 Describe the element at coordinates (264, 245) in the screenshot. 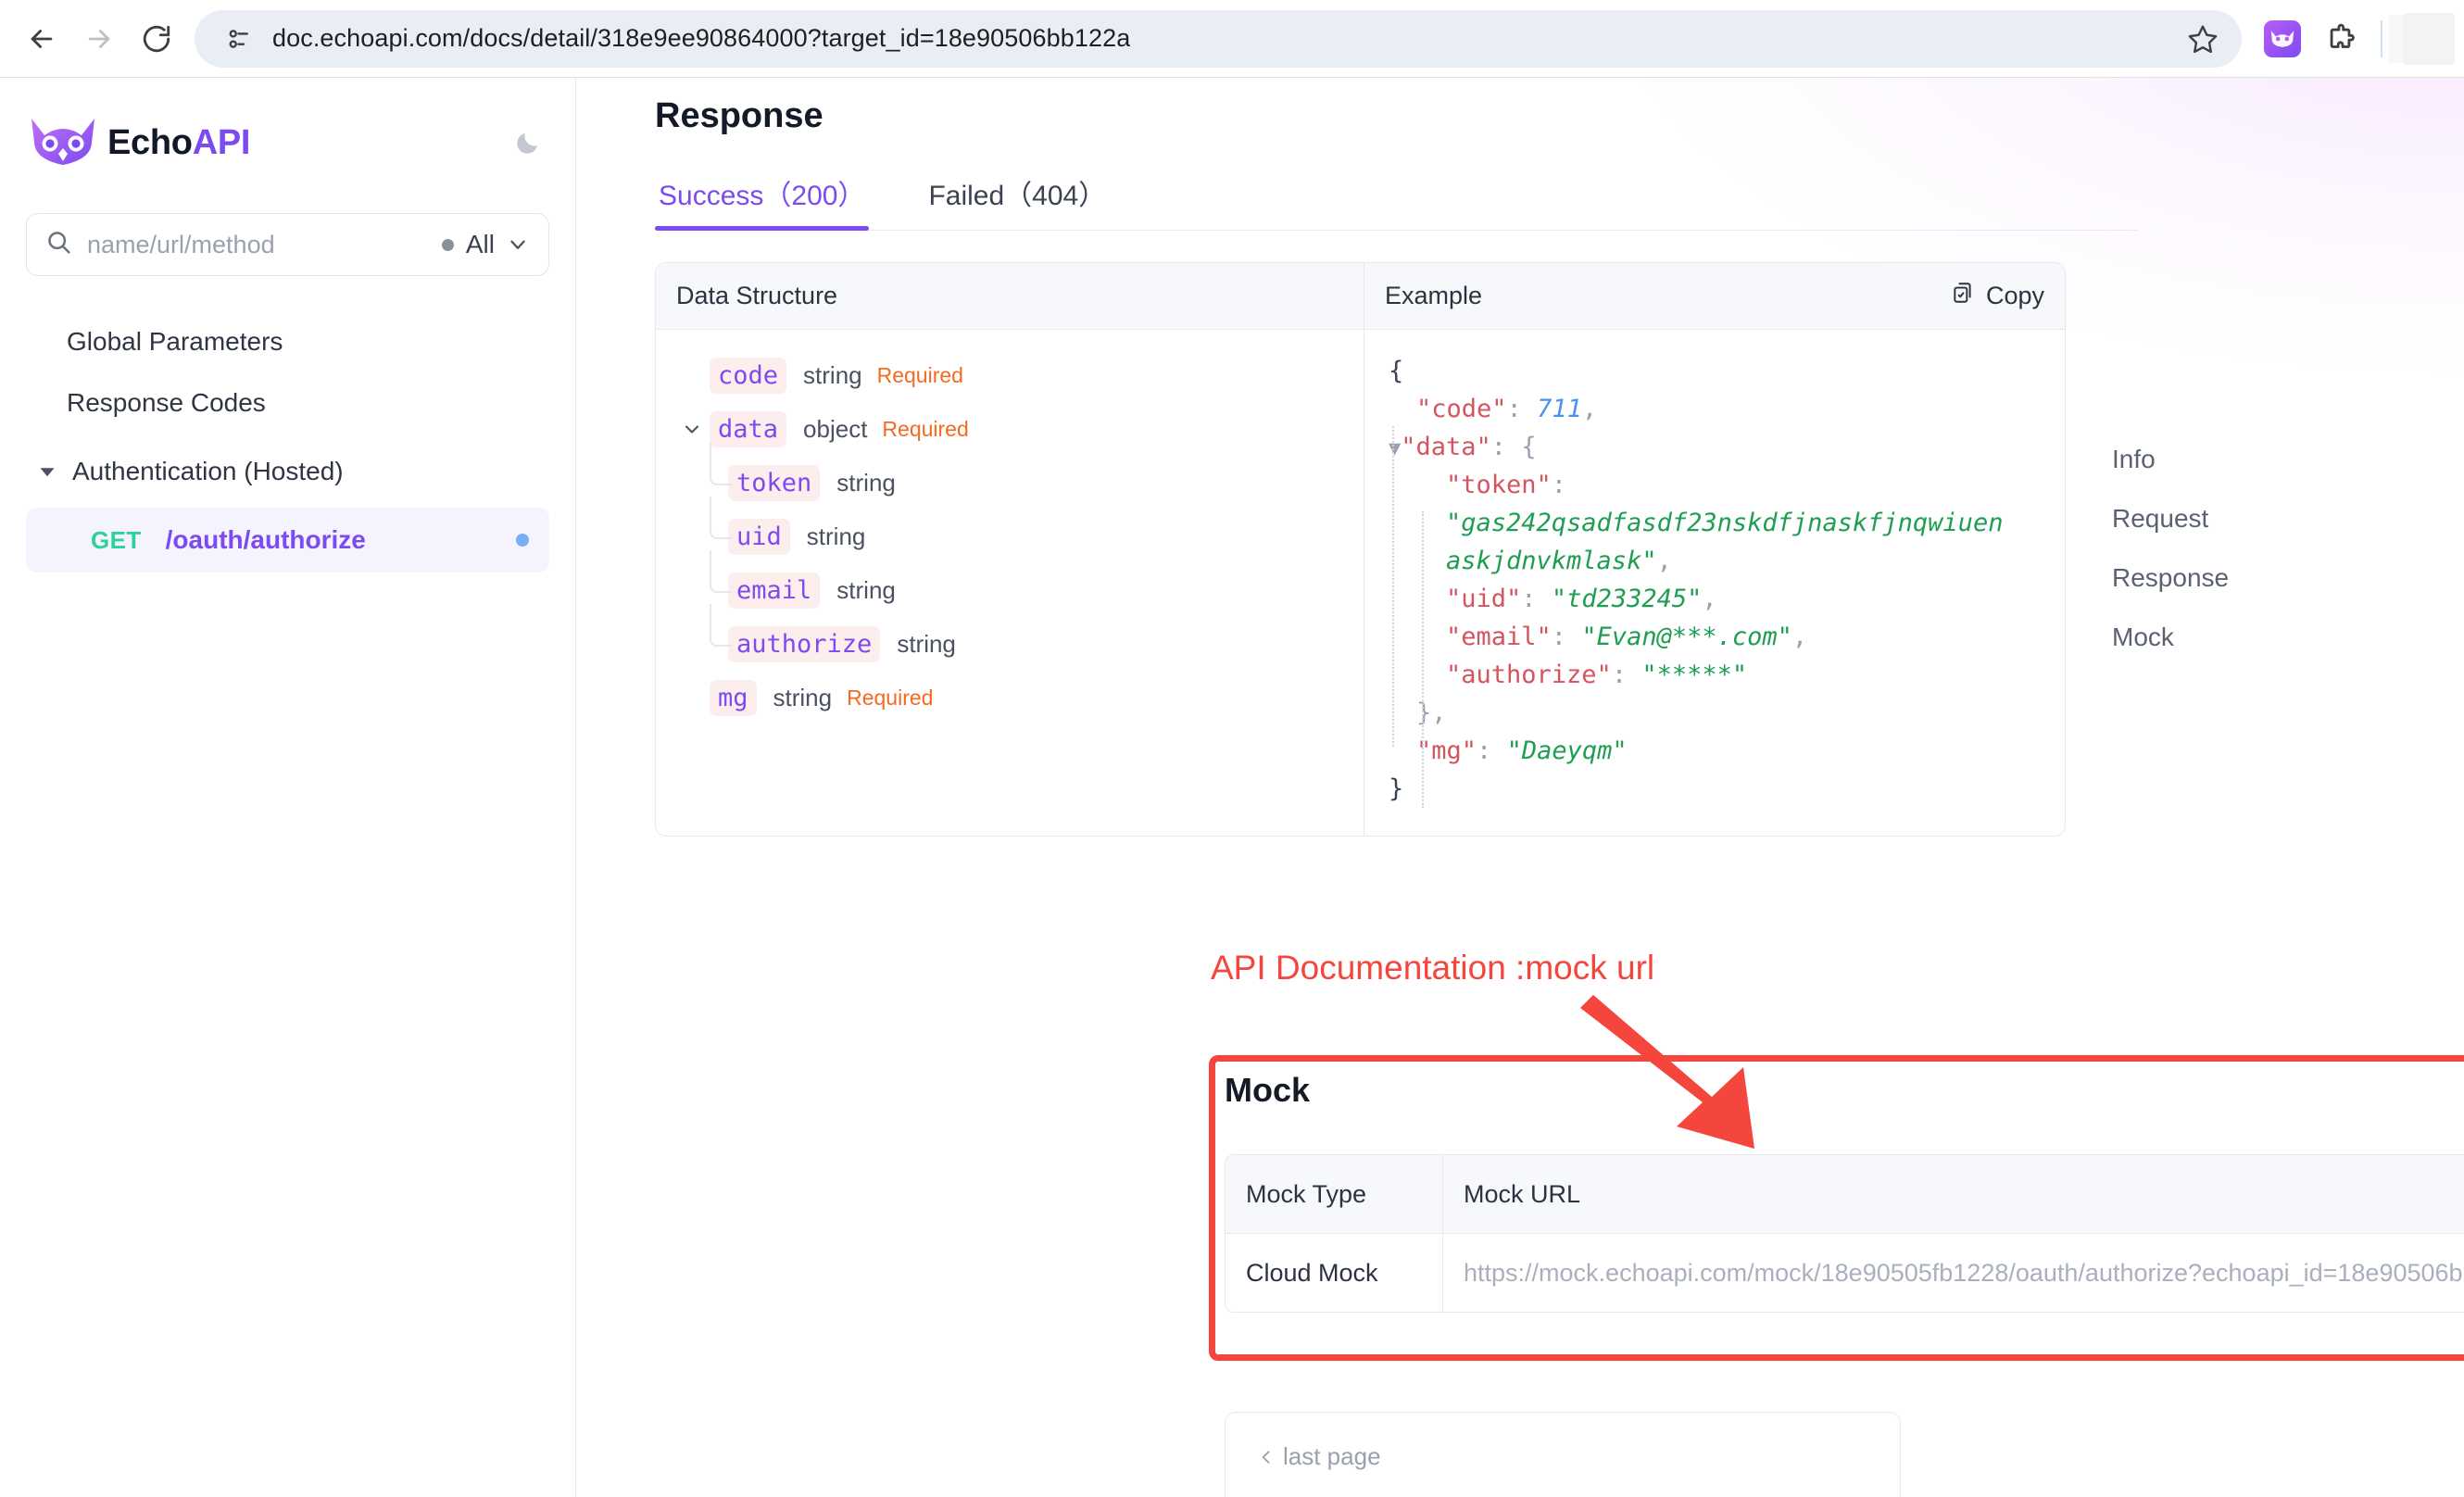

I see `search-input: name/url/method` at that location.